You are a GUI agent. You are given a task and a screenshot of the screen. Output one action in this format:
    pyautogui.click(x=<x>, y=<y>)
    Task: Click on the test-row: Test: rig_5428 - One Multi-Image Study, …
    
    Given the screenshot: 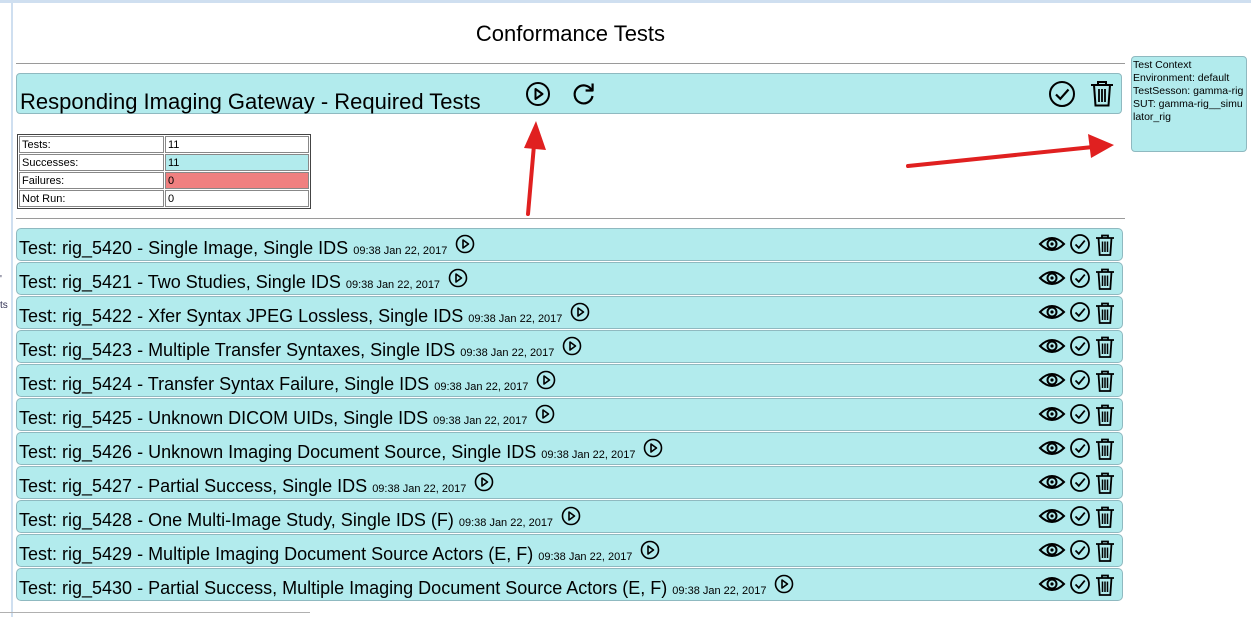 What is the action you would take?
    pyautogui.click(x=569, y=516)
    